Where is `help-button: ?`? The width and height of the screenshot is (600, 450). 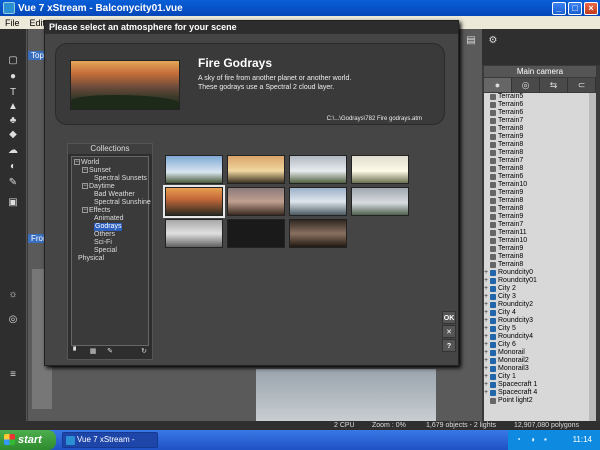
help-button: ? is located at coordinates (449, 345).